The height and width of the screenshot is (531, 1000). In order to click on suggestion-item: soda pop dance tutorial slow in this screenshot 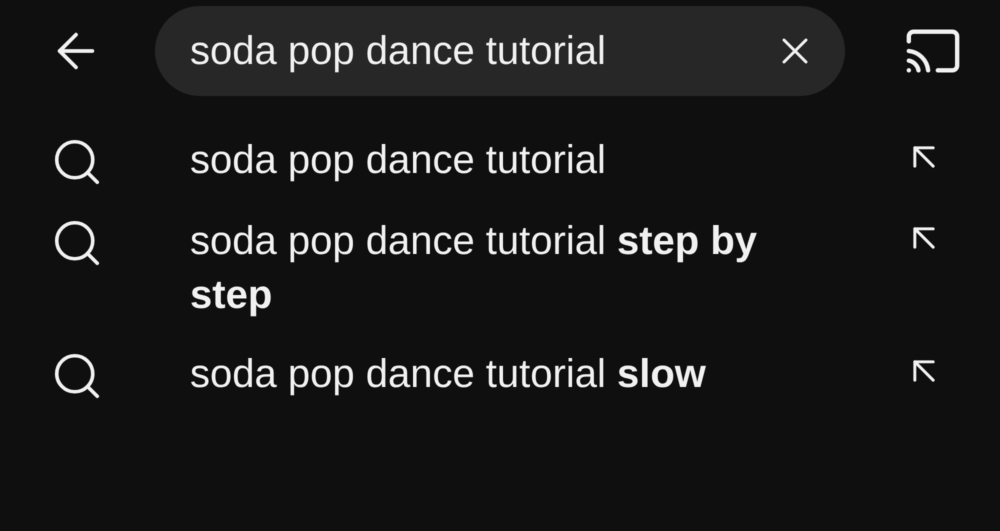, I will do `click(500, 375)`.